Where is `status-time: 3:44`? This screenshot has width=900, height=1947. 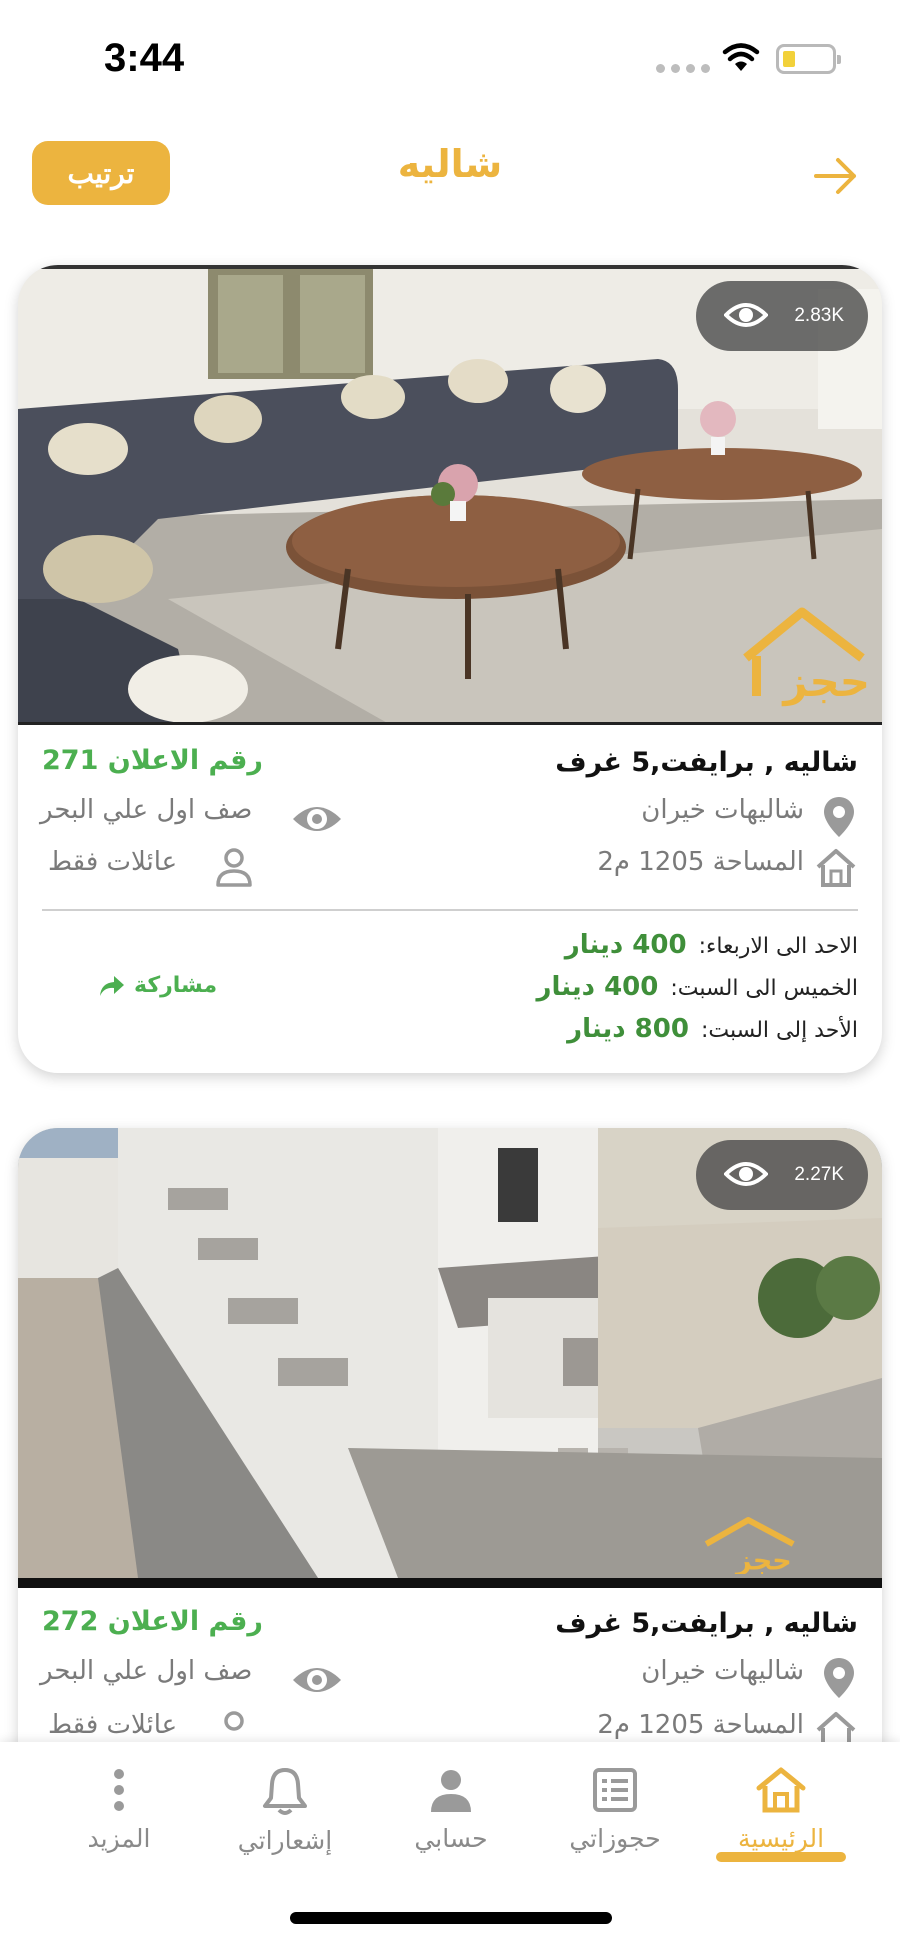
status-time: 3:44 is located at coordinates (144, 58).